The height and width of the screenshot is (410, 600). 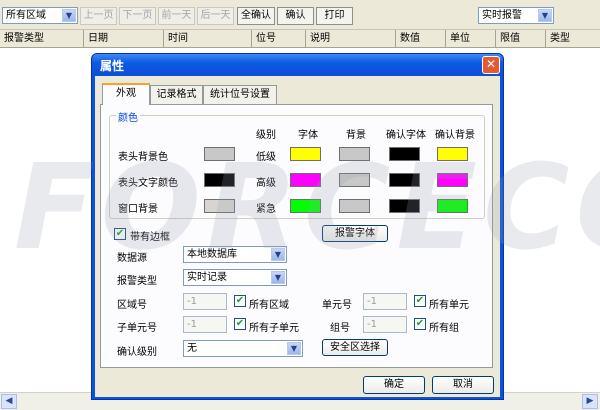 I want to click on alarm-type-select: 实时记录 ▼, so click(x=235, y=277).